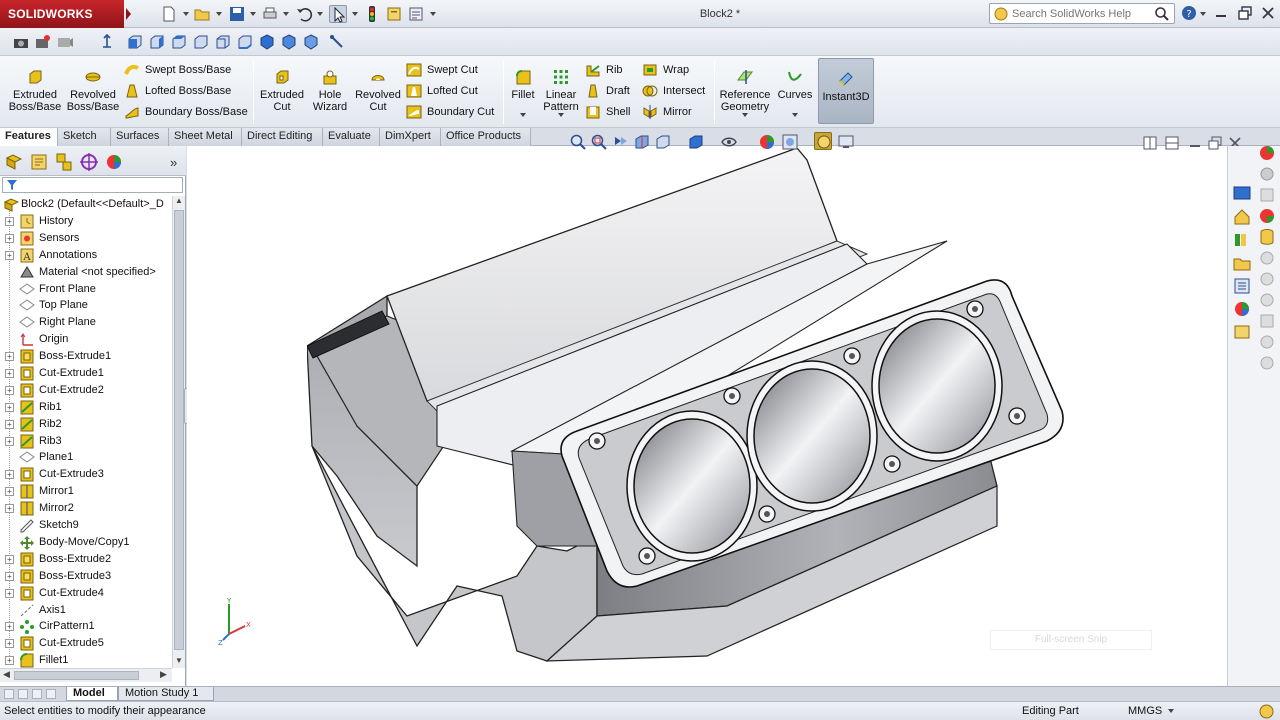  What do you see at coordinates (86, 356) in the screenshot?
I see `tree-item: + Boss-Extrude1` at bounding box center [86, 356].